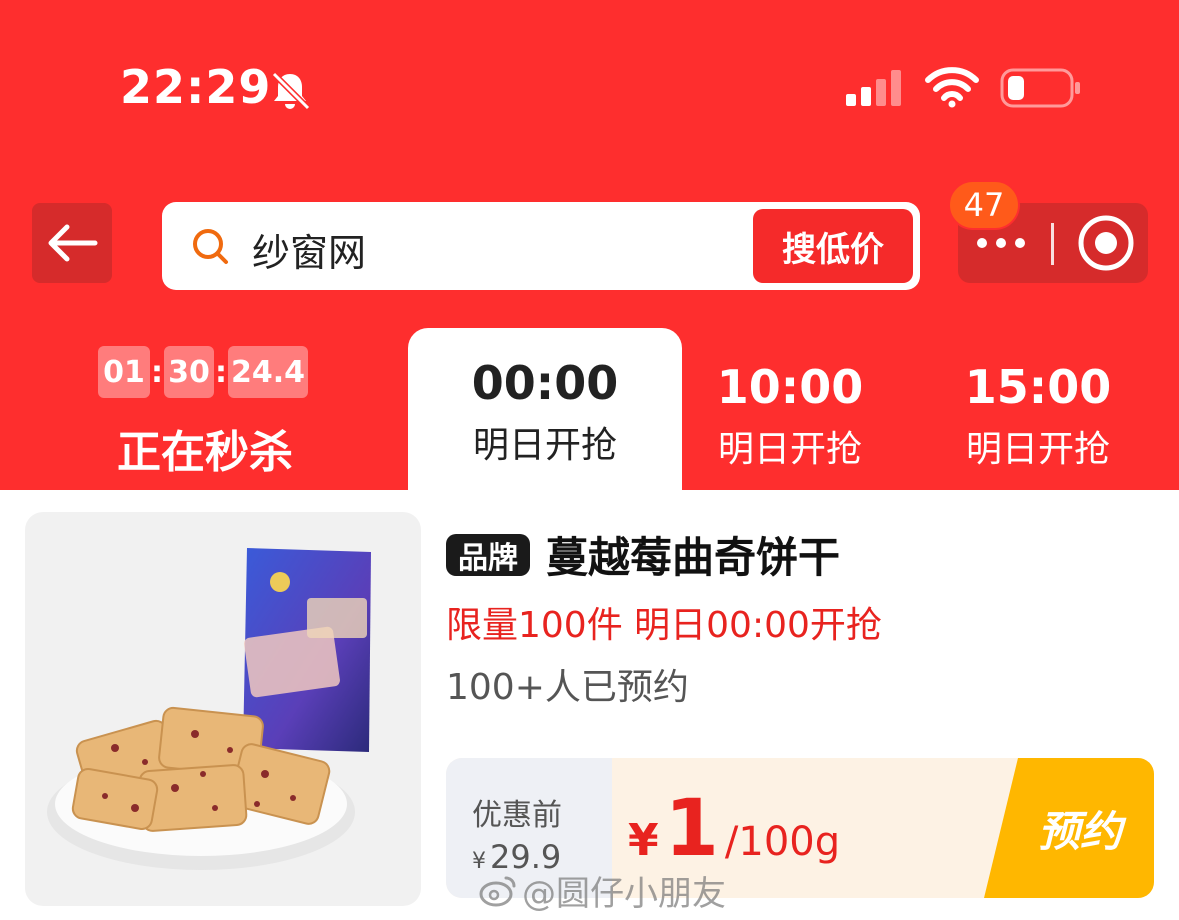 This screenshot has width=1179, height=920. What do you see at coordinates (790, 387) in the screenshot?
I see `tab-time: 10:00` at bounding box center [790, 387].